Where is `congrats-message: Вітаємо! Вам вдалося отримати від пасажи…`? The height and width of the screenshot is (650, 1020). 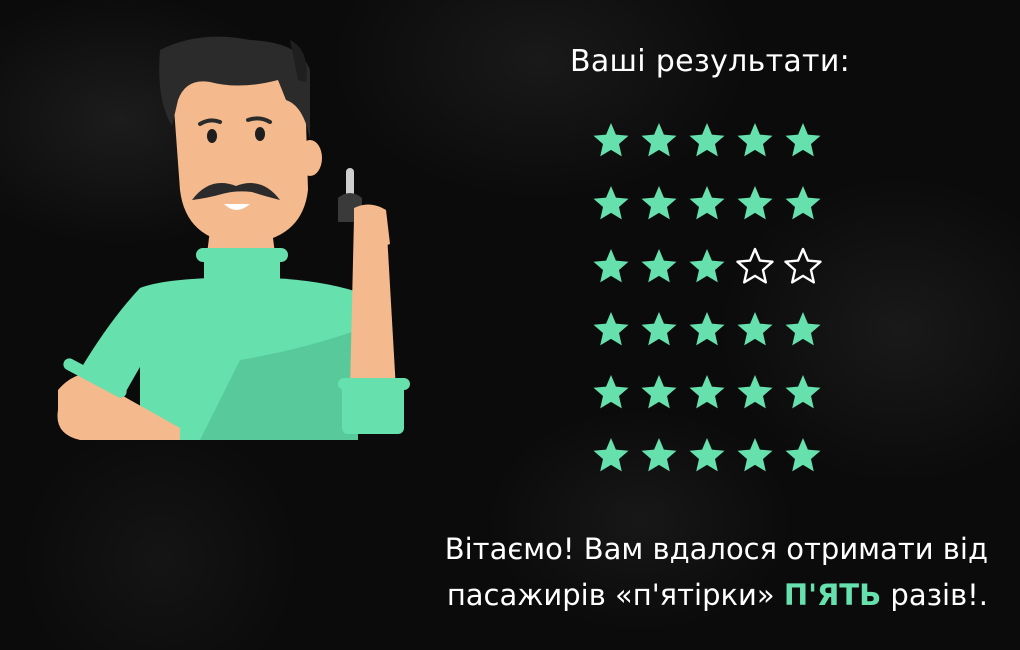
congrats-message: Вітаємо! Вам вдалося отримати від пасажи… is located at coordinates (674, 572).